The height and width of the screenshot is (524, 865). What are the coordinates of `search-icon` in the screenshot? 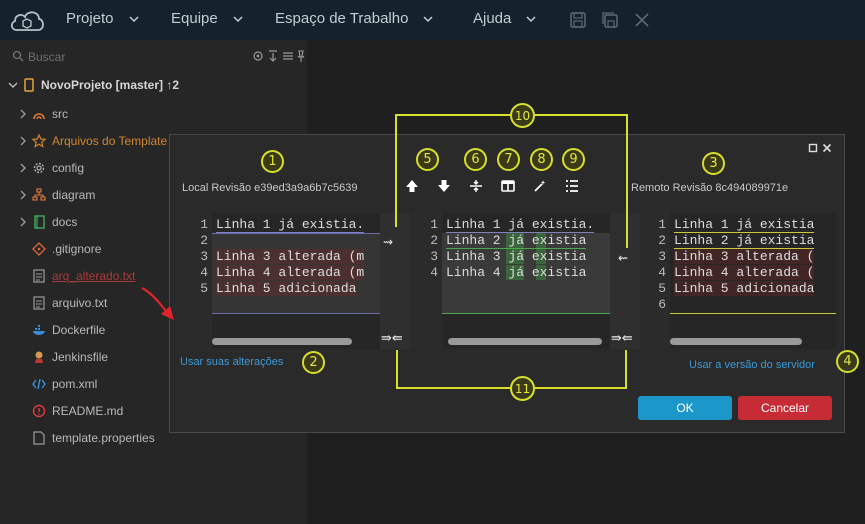 It's located at (18, 56).